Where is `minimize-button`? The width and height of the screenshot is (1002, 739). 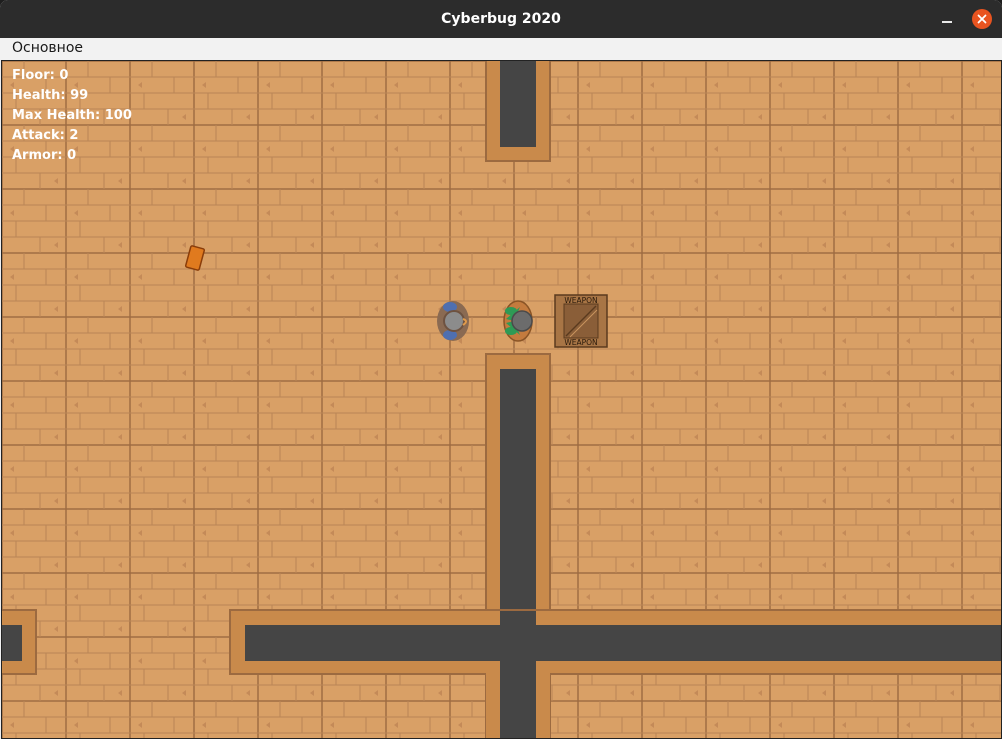 minimize-button is located at coordinates (947, 19).